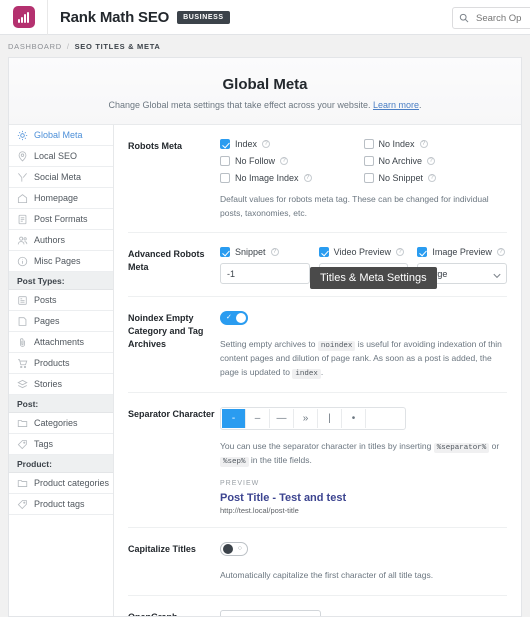 This screenshot has height=617, width=530. I want to click on plan-badge: BUSINESS, so click(203, 17).